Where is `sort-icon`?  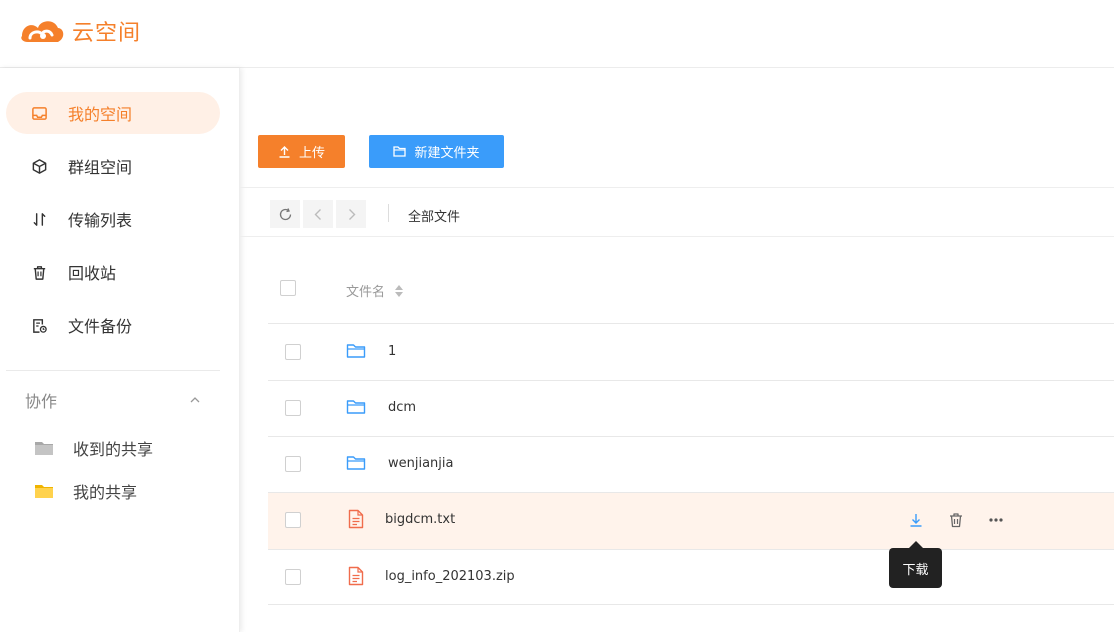
sort-icon is located at coordinates (399, 290).